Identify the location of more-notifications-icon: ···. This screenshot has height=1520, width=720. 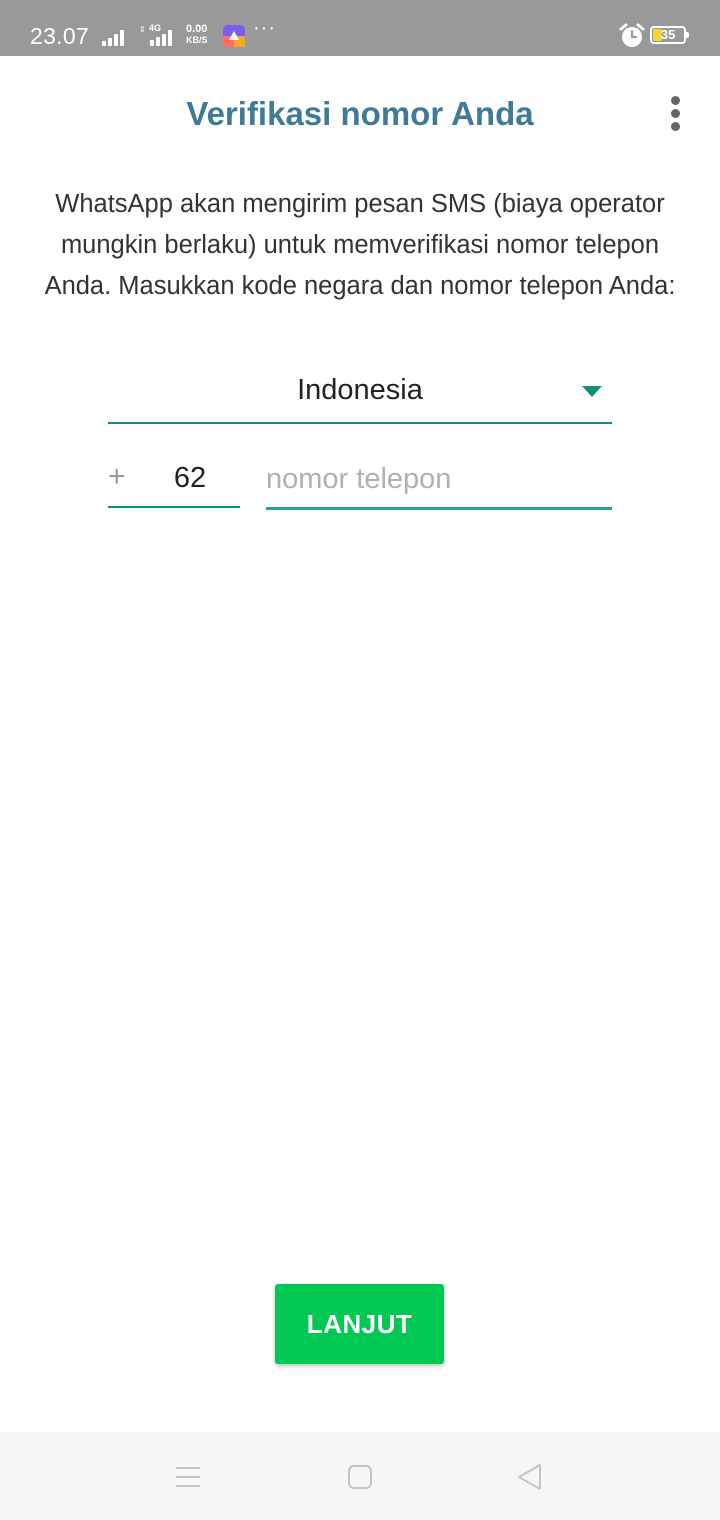
(264, 28).